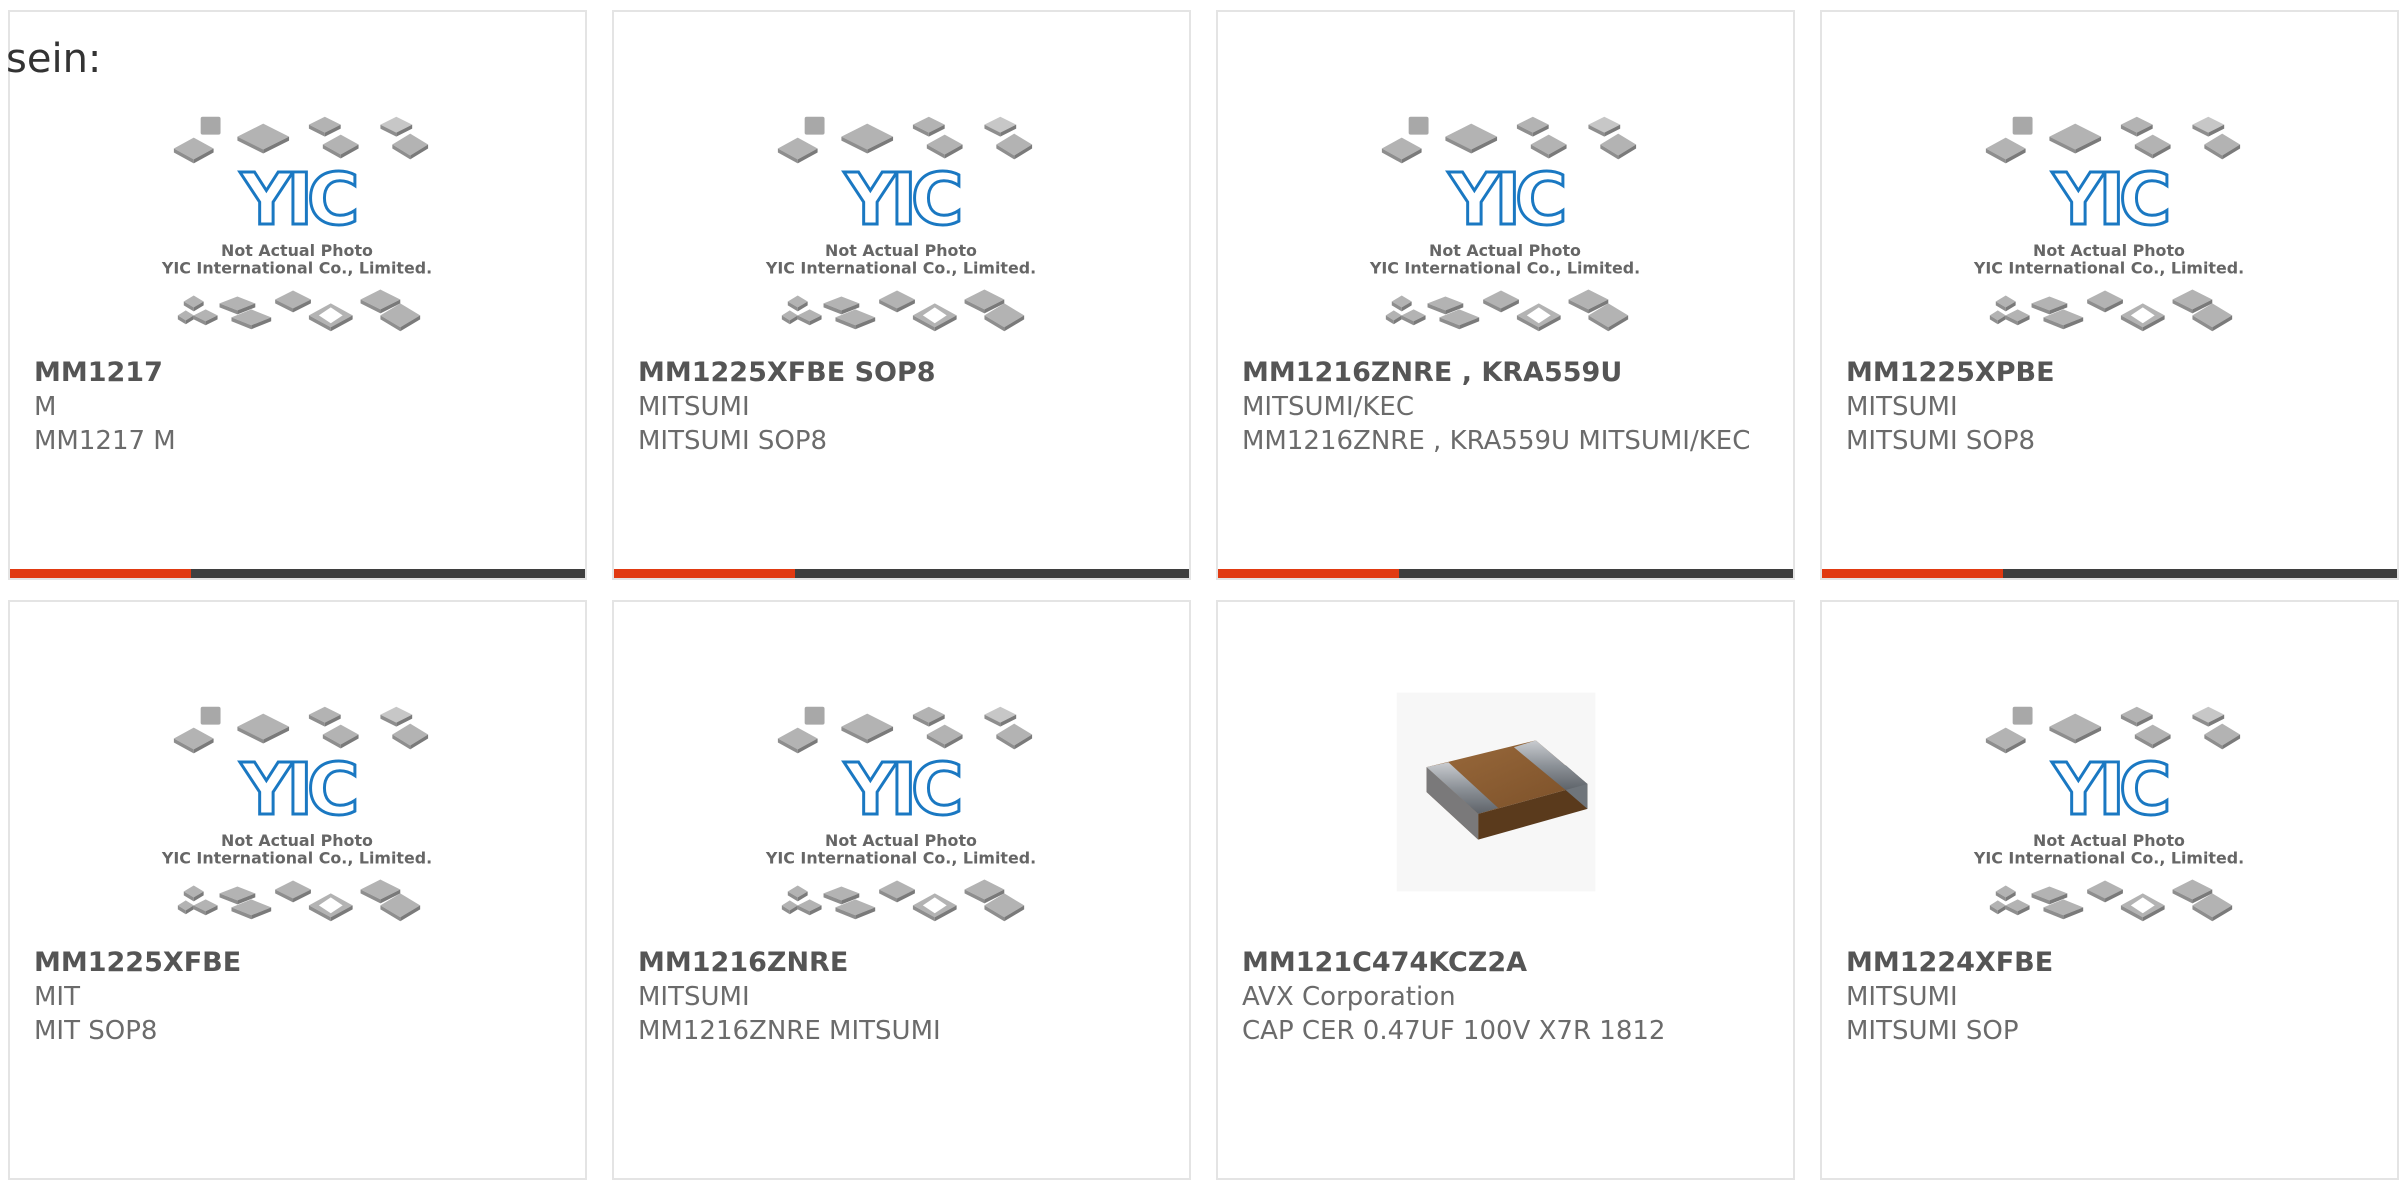 The height and width of the screenshot is (1180, 2400). What do you see at coordinates (299, 997) in the screenshot?
I see `product-info: MM1225XFBE MIT MIT SOP8` at bounding box center [299, 997].